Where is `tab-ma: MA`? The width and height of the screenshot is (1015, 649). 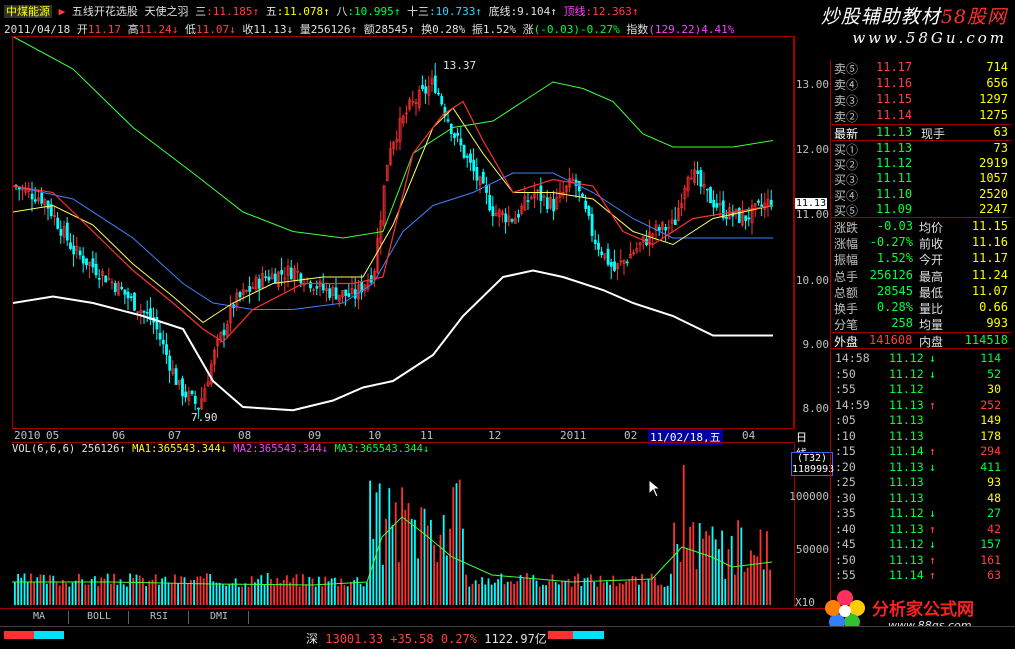 tab-ma: MA is located at coordinates (39, 617).